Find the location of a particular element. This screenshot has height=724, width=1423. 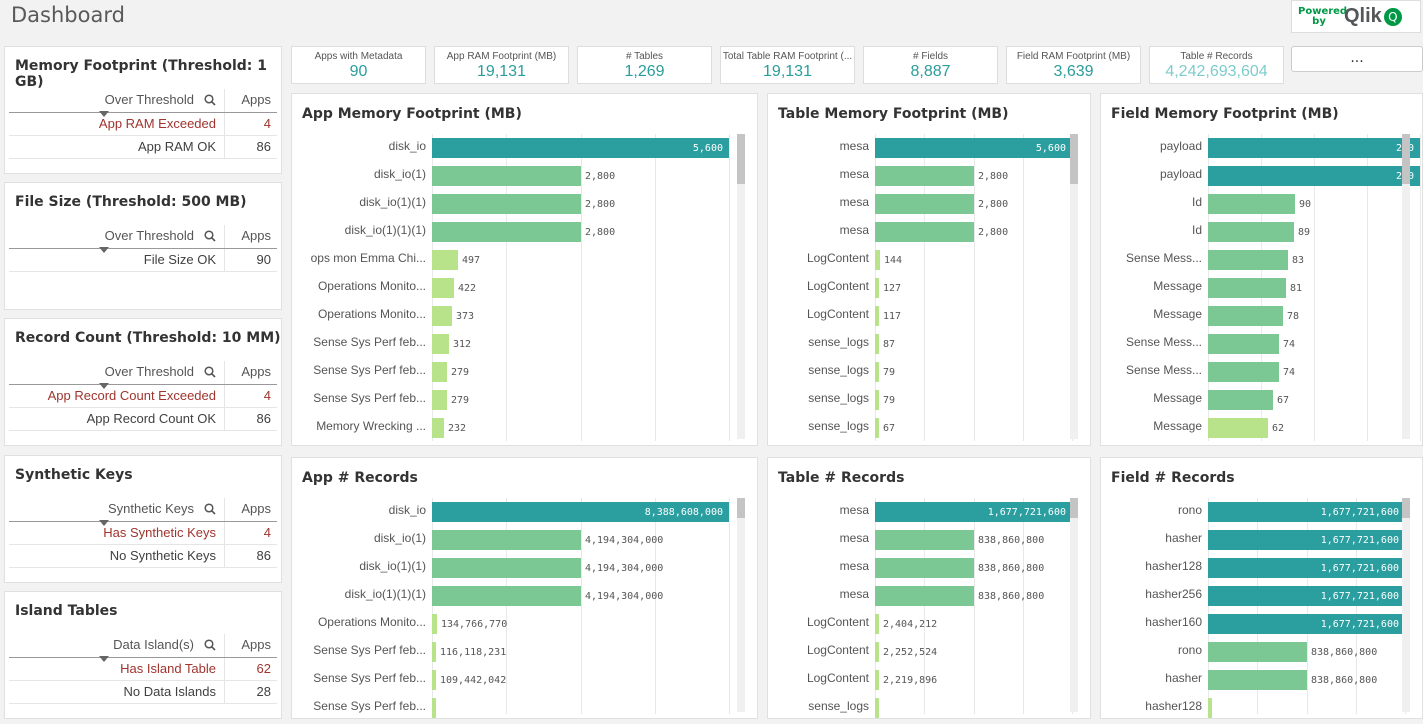

bar-row: LogContent 2,252,524 is located at coordinates (922, 652).